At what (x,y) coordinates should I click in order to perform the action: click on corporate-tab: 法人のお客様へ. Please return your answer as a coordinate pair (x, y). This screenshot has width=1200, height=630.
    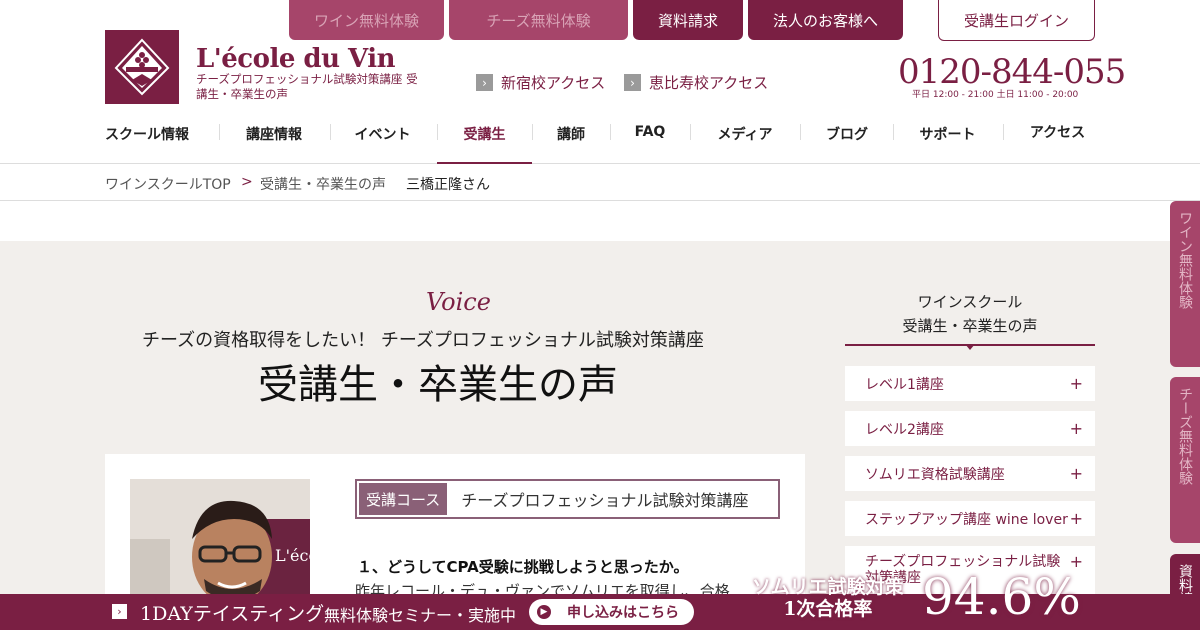
    Looking at the image, I should click on (825, 20).